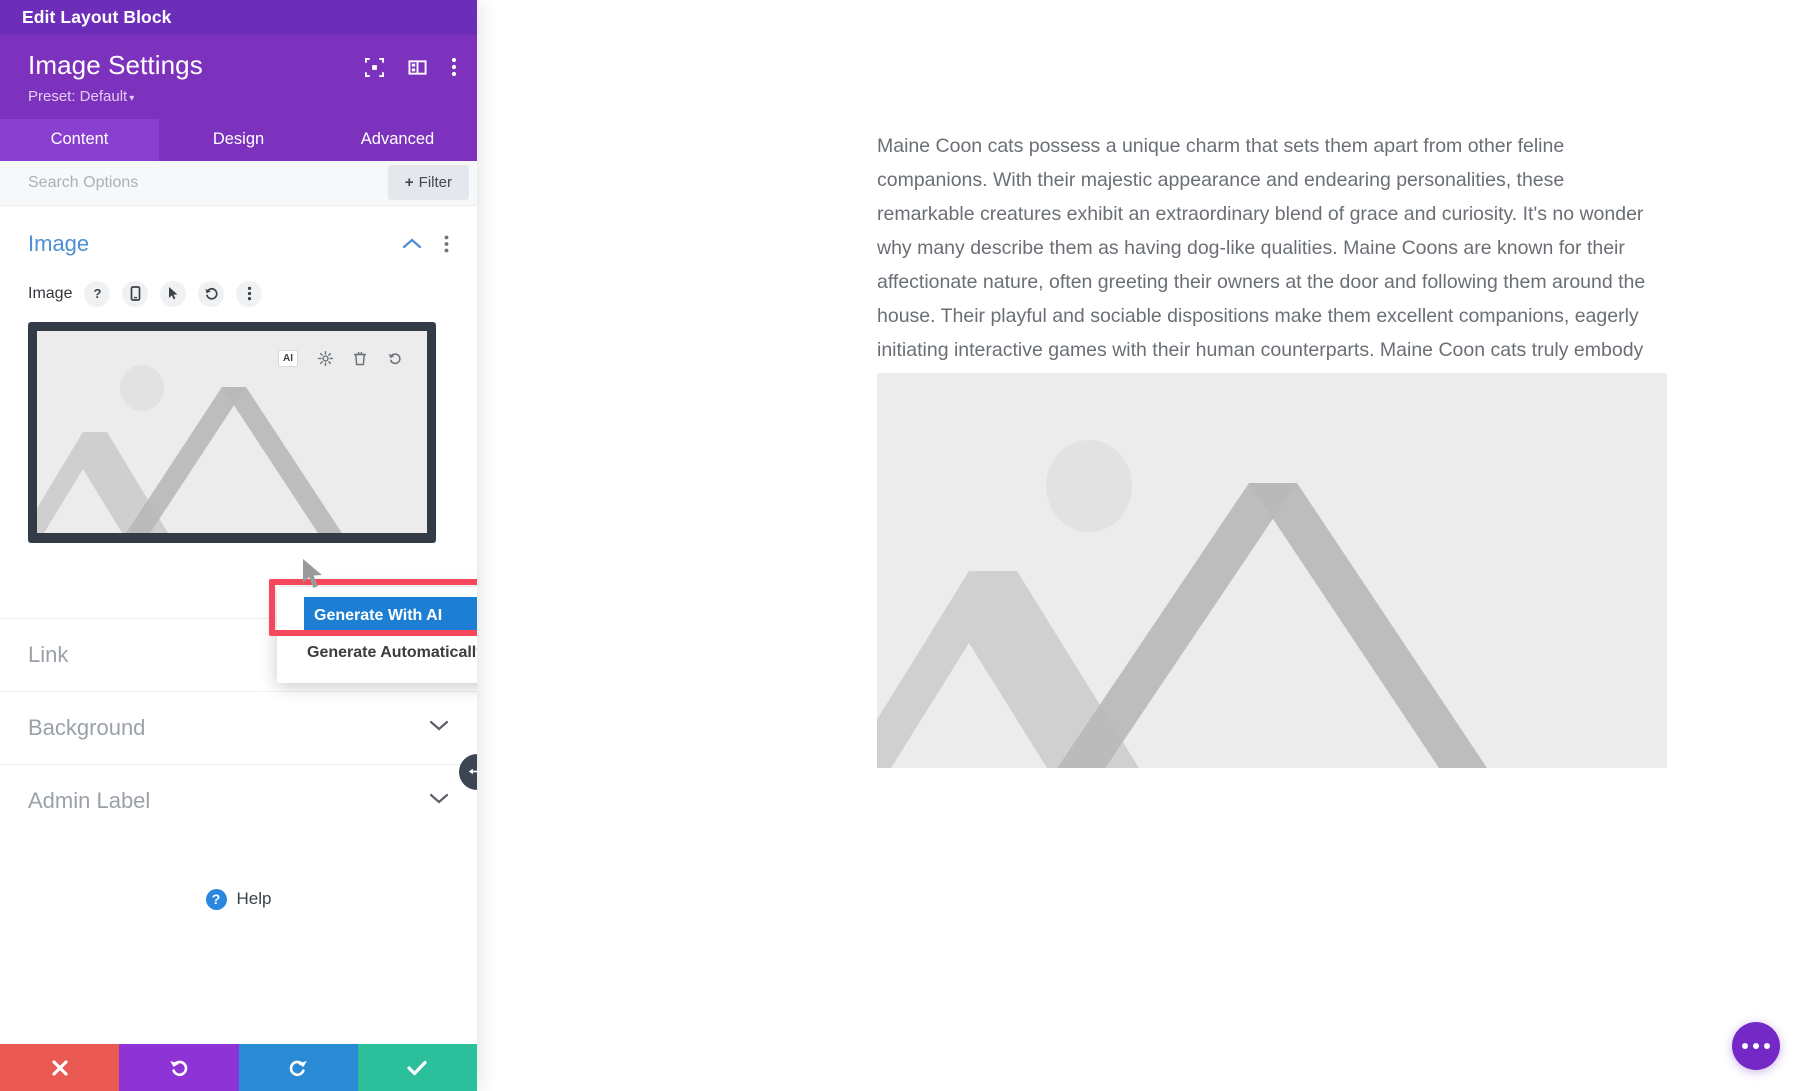 This screenshot has height=1091, width=1800. Describe the element at coordinates (211, 293) in the screenshot. I see `reset-icon` at that location.